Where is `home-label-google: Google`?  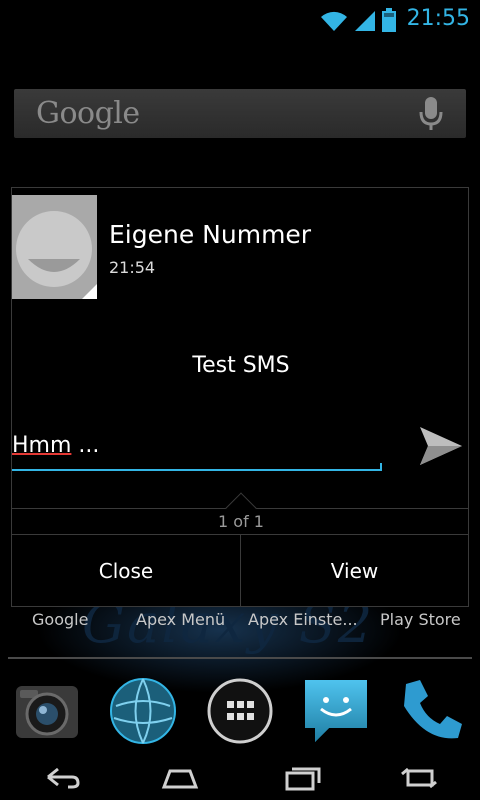
home-label-google: Google is located at coordinates (60, 619).